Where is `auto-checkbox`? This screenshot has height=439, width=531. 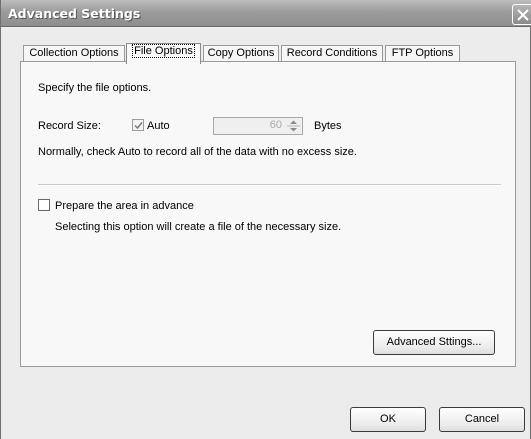 auto-checkbox is located at coordinates (138, 125).